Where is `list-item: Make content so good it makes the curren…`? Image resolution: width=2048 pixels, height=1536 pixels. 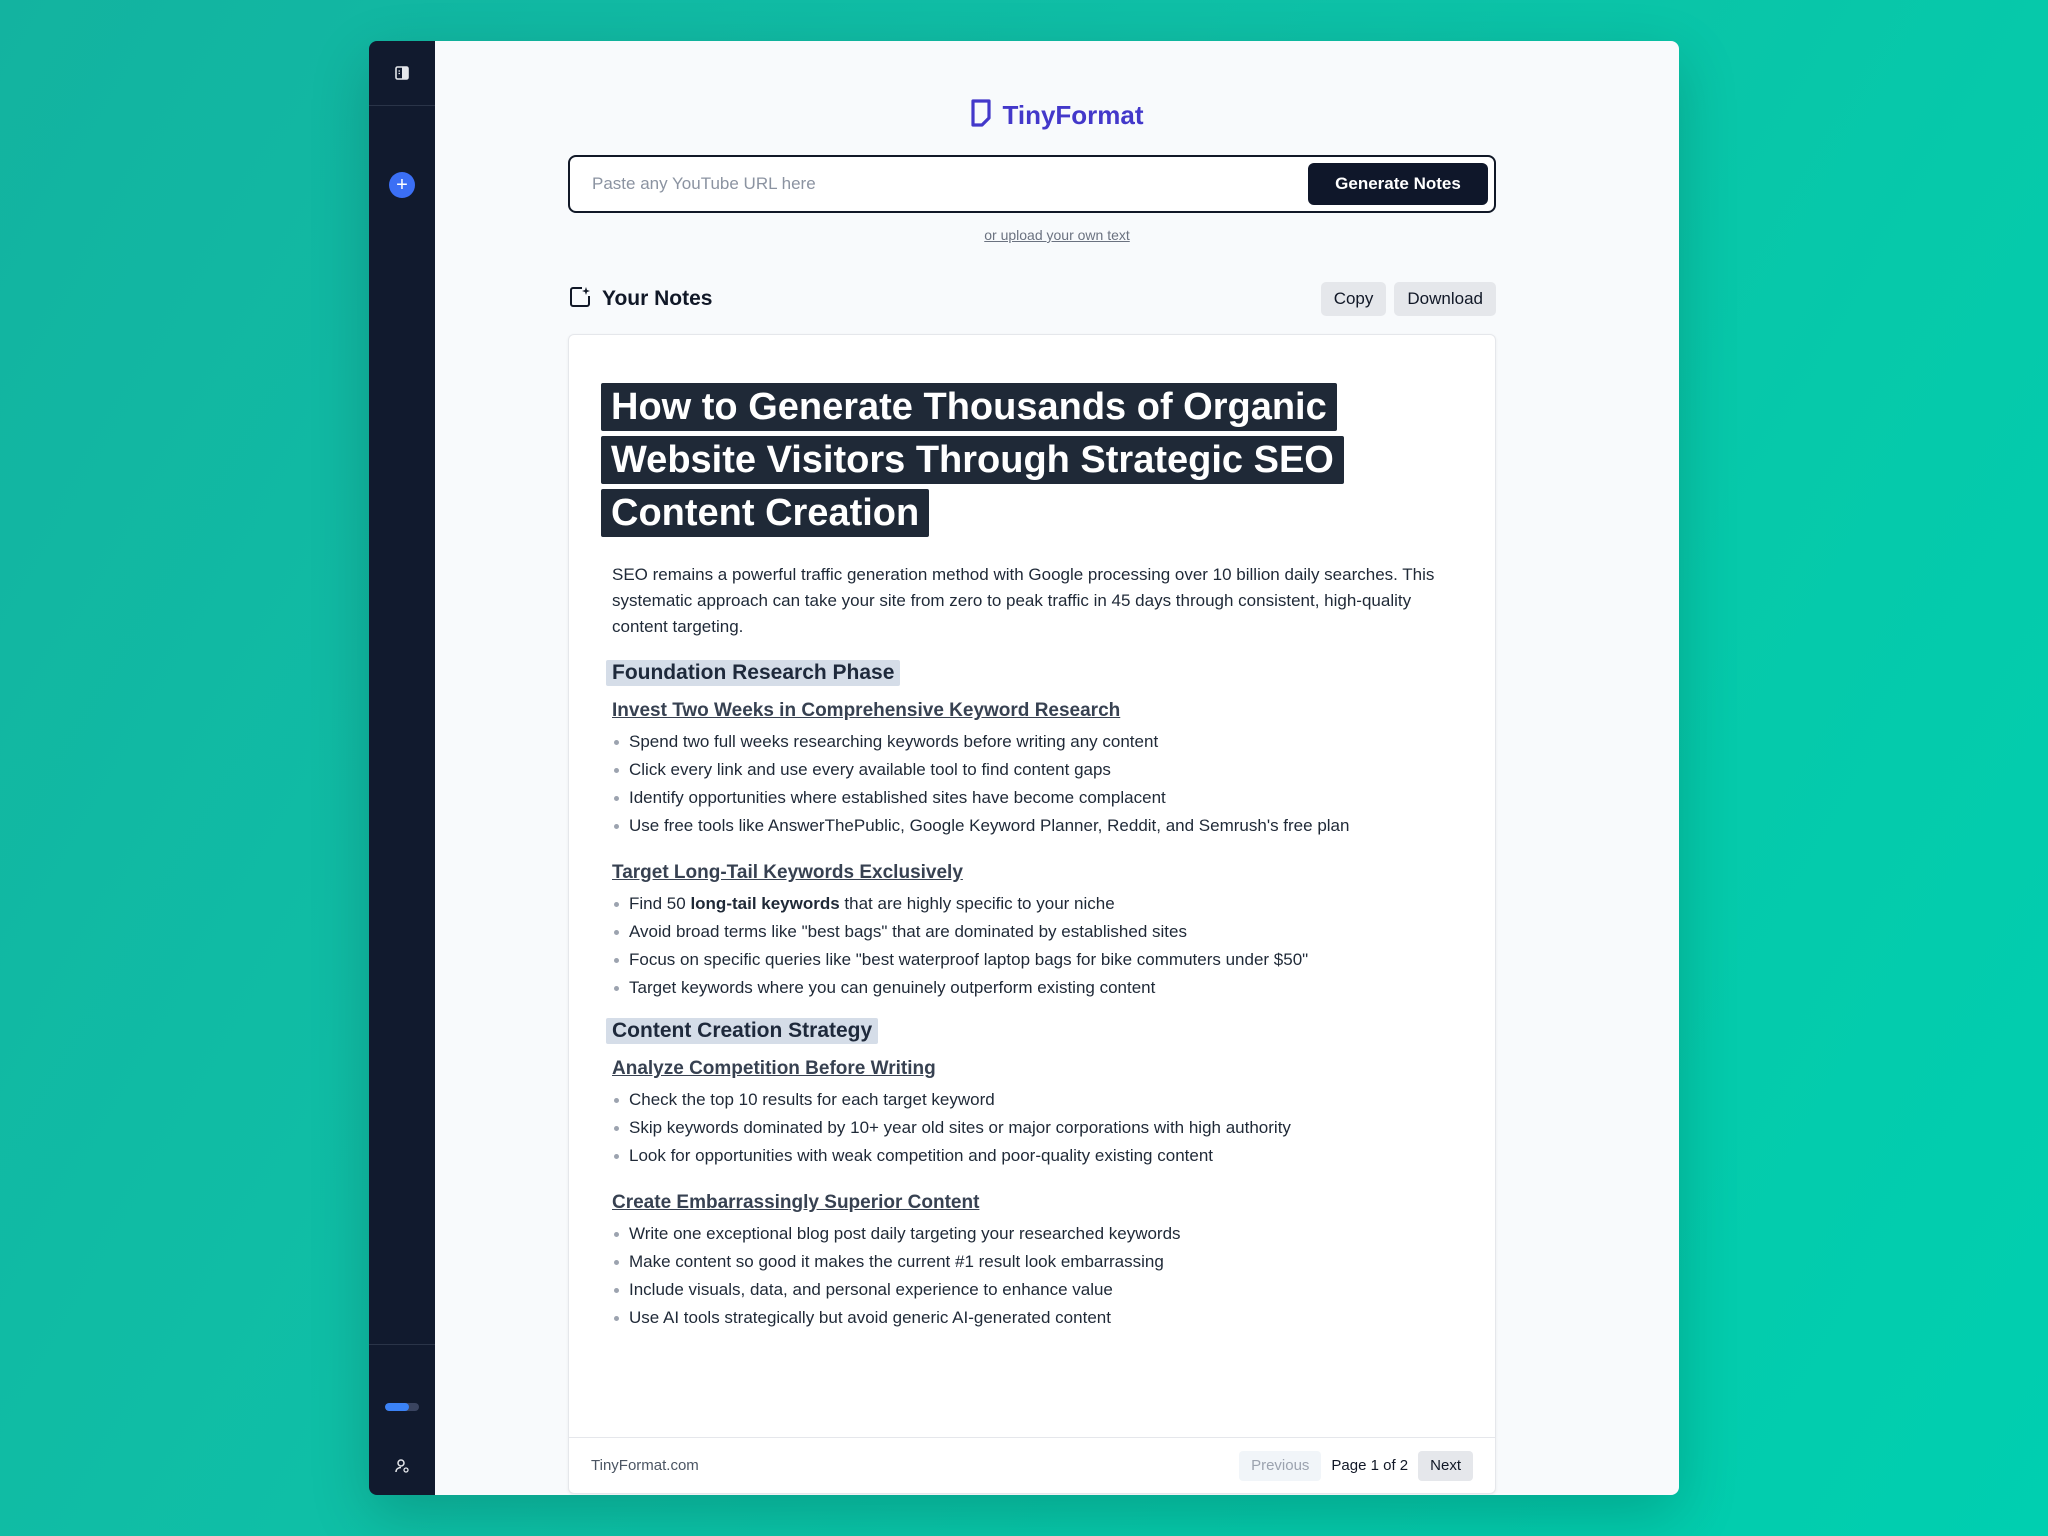
list-item: Make content so good it makes the curren… is located at coordinates (1053, 1262).